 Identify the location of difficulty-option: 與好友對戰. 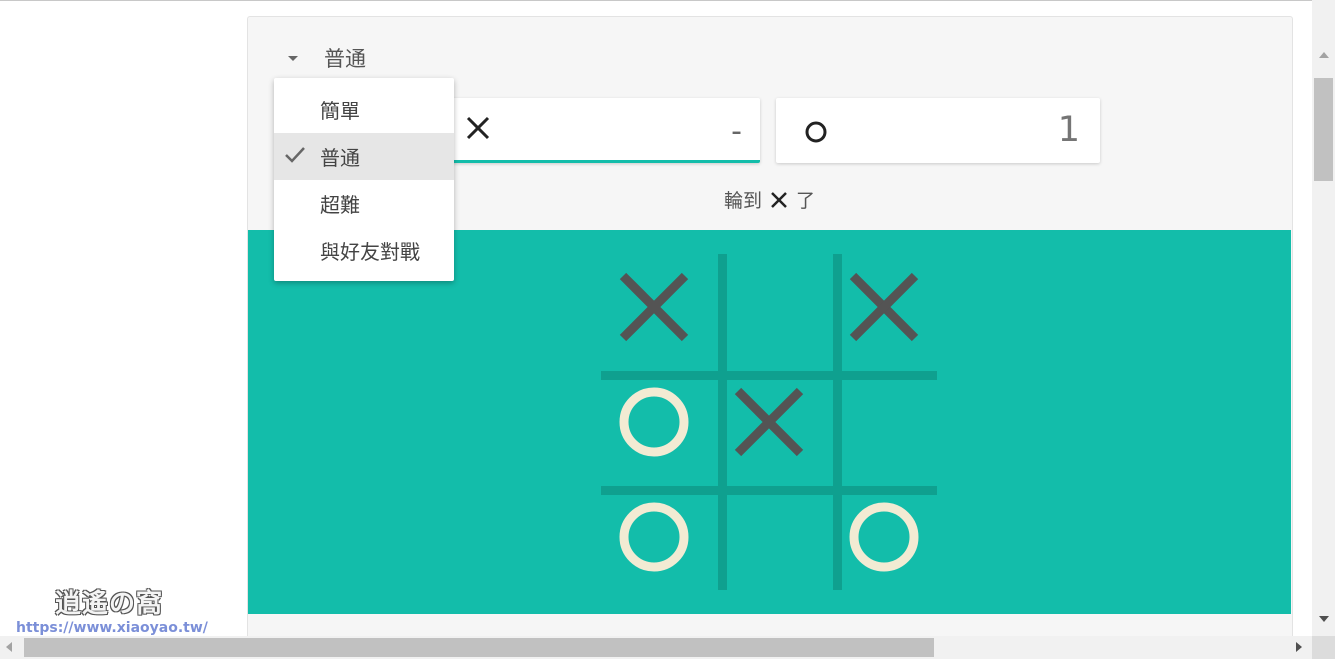
(364, 250).